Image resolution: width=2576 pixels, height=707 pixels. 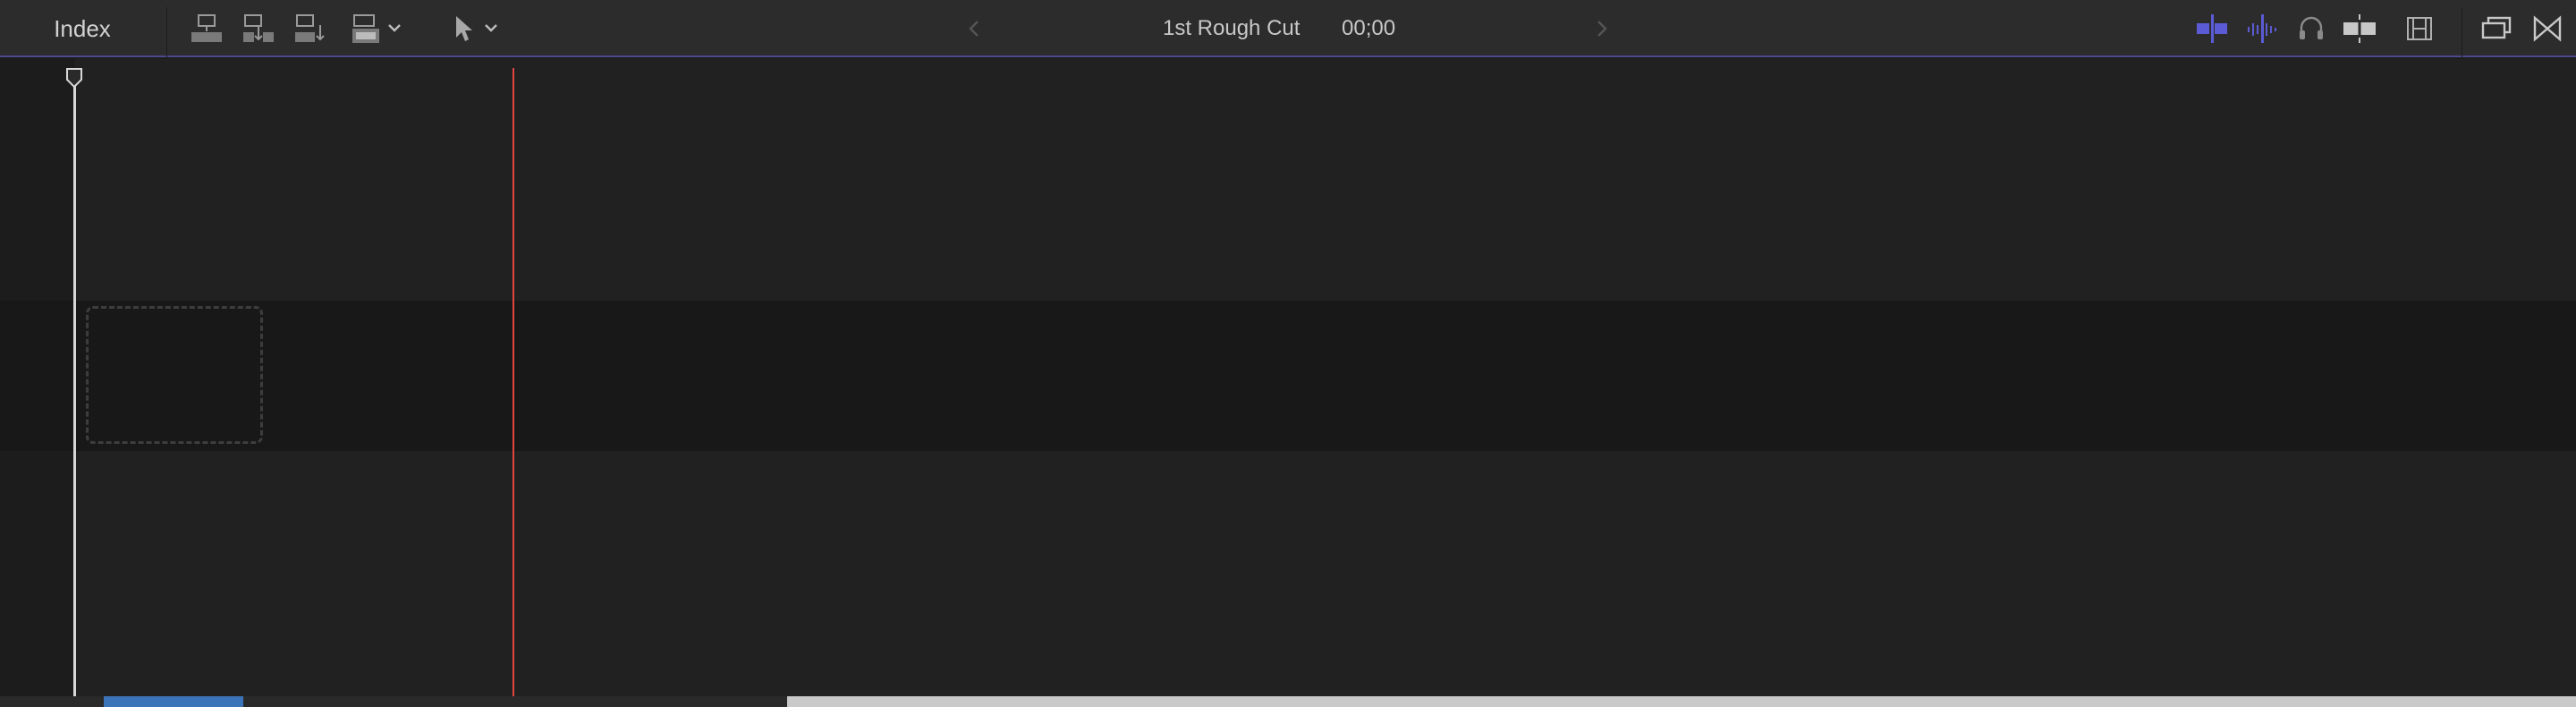 What do you see at coordinates (1232, 28) in the screenshot?
I see `project-title: 1st Rough Cut` at bounding box center [1232, 28].